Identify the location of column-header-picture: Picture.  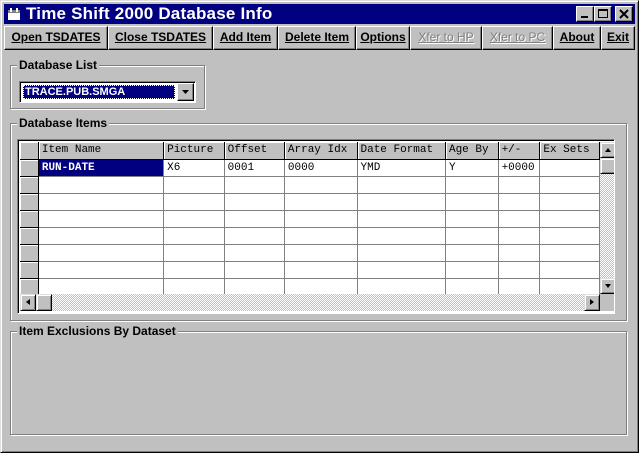
(194, 151).